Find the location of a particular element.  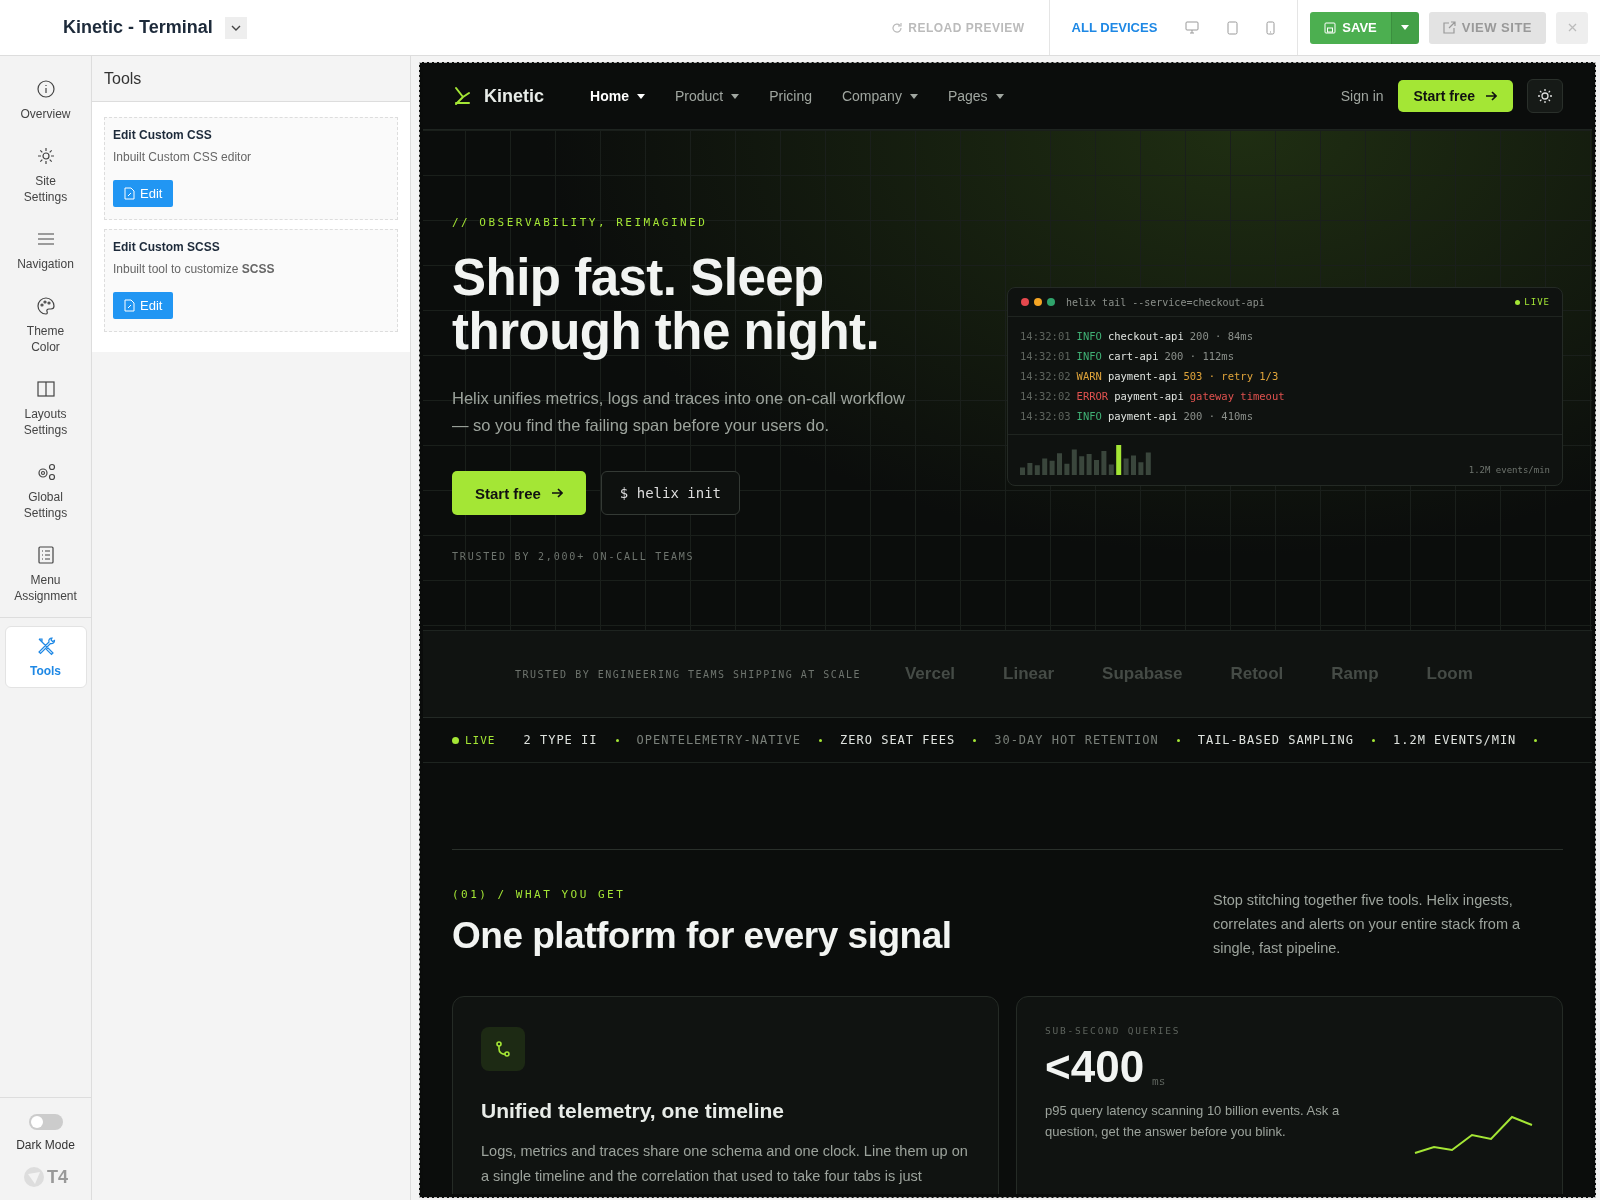

dark-mode-toggle is located at coordinates (45, 1122).